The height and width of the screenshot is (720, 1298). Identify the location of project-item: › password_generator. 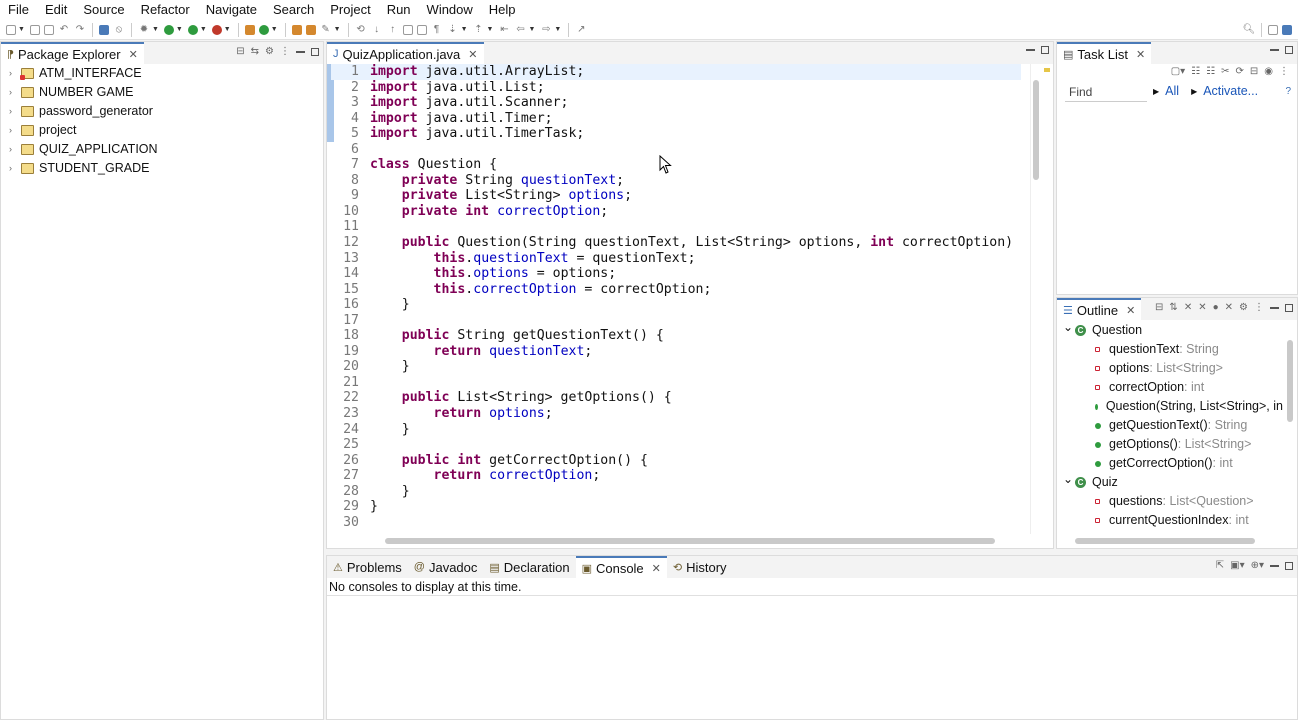
(162, 111).